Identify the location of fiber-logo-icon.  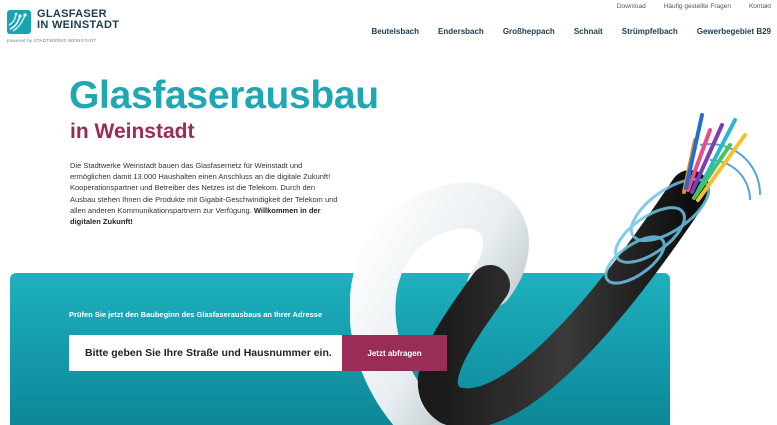
(19, 22).